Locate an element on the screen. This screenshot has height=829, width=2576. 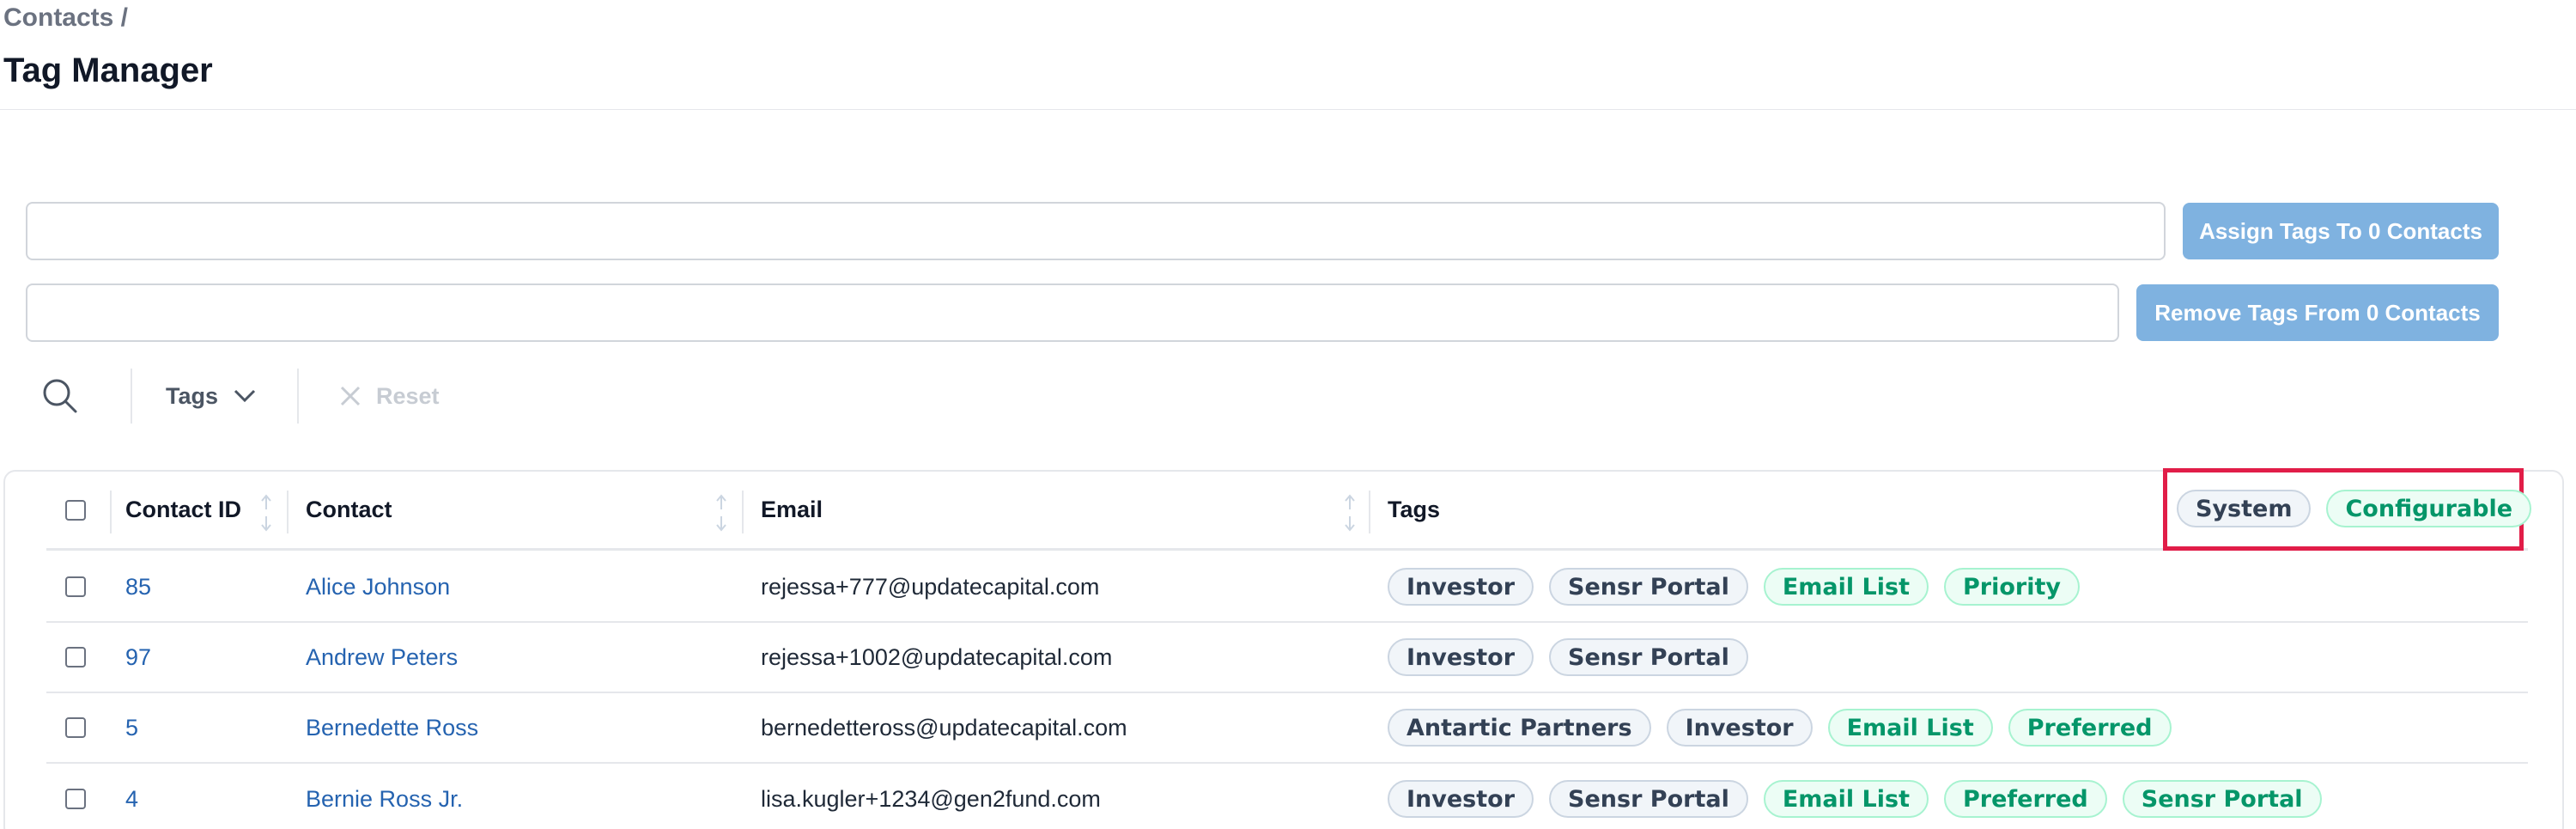
system-tag: Antartic Partners is located at coordinates (1519, 728).